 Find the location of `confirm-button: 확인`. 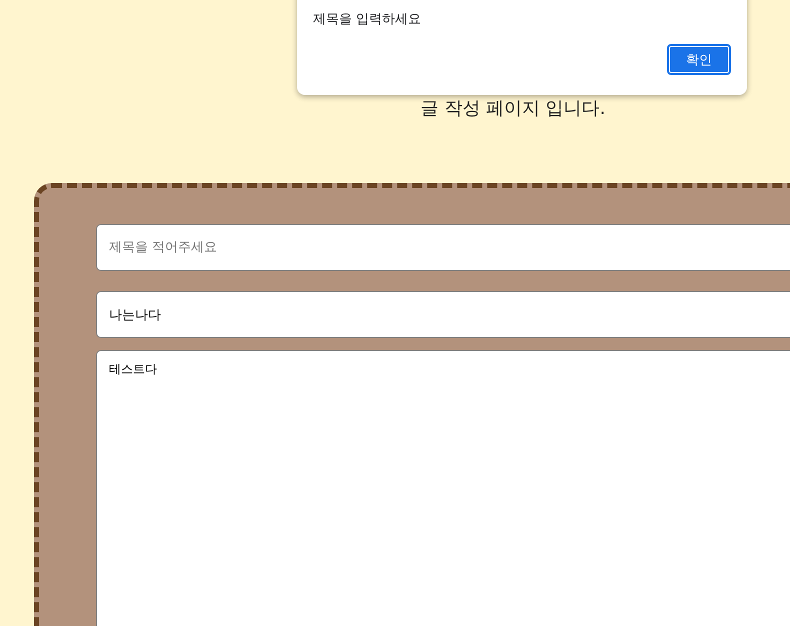

confirm-button: 확인 is located at coordinates (699, 59).